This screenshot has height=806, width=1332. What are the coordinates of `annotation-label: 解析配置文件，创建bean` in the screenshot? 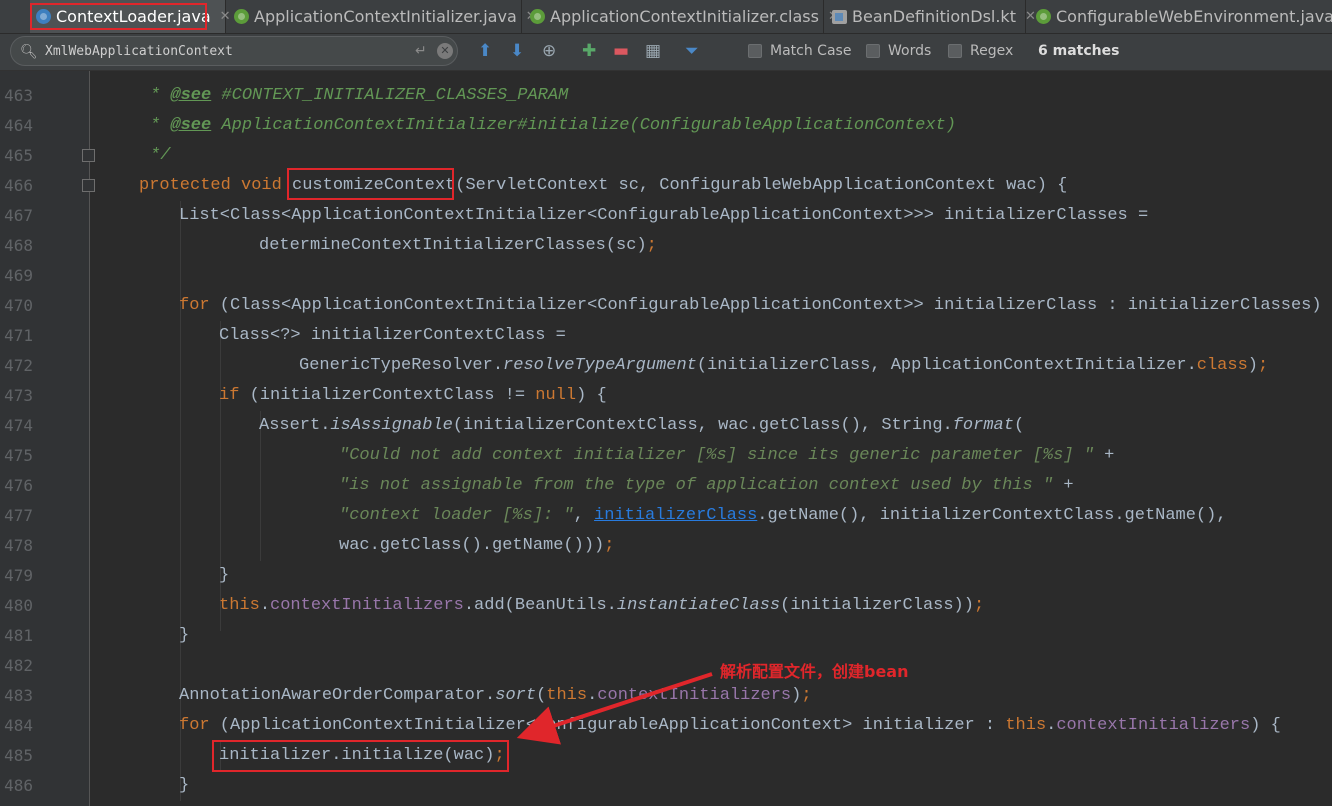 It's located at (814, 671).